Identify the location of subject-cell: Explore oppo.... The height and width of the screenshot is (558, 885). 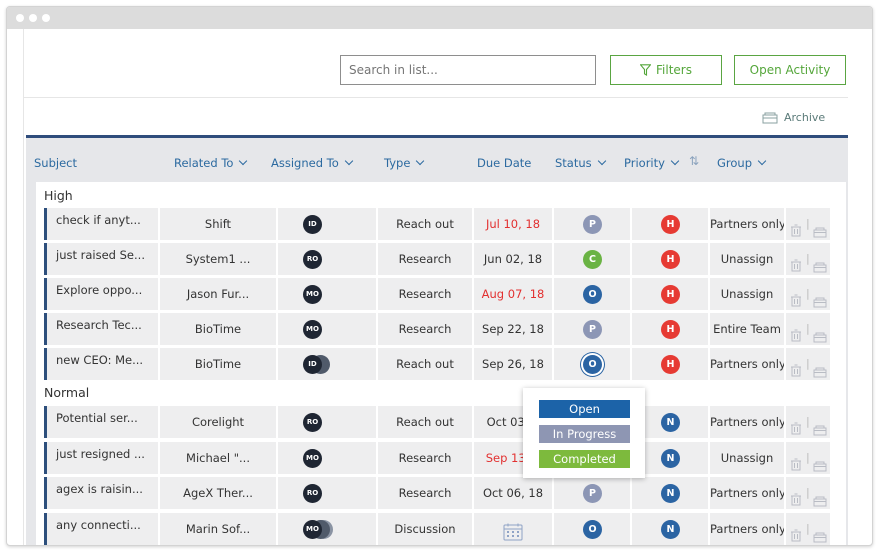
(101, 294).